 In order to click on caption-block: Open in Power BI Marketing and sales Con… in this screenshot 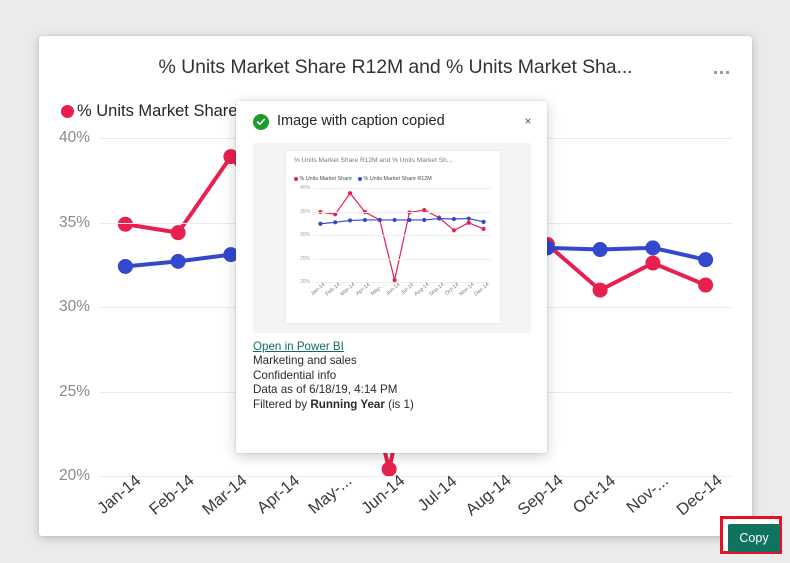, I will do `click(333, 376)`.